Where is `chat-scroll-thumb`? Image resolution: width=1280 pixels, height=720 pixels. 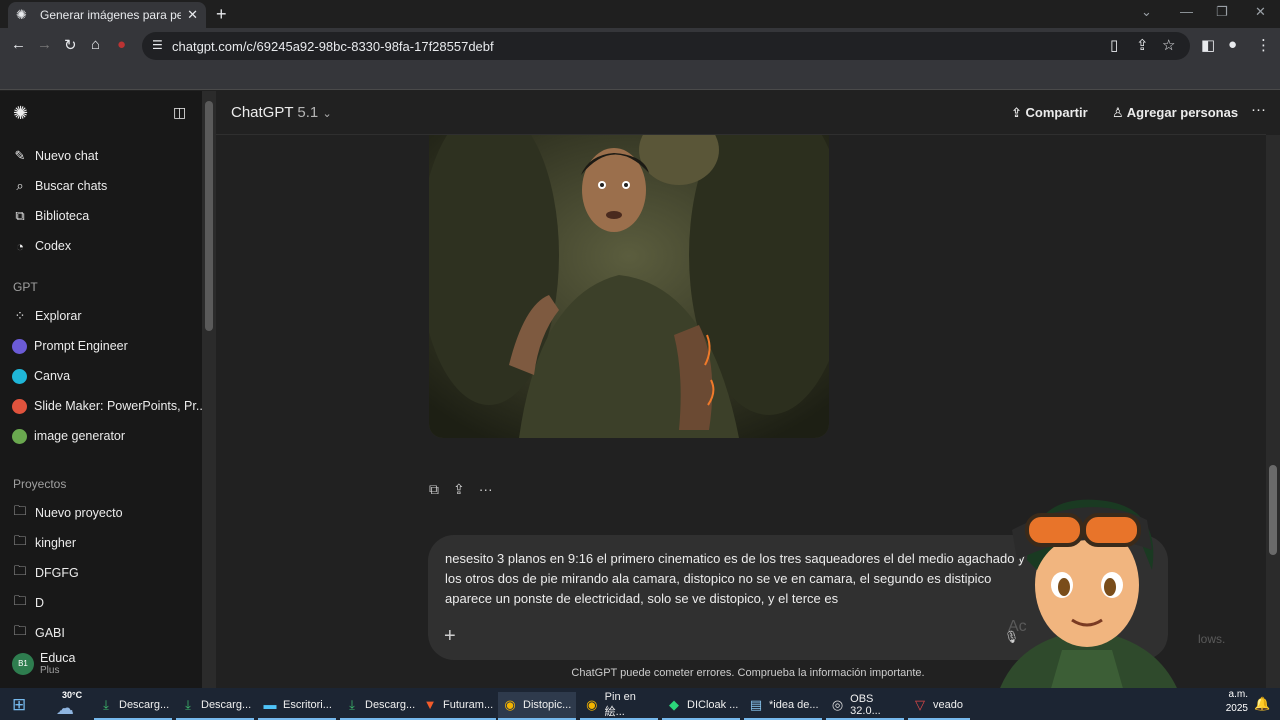
chat-scroll-thumb is located at coordinates (1273, 510).